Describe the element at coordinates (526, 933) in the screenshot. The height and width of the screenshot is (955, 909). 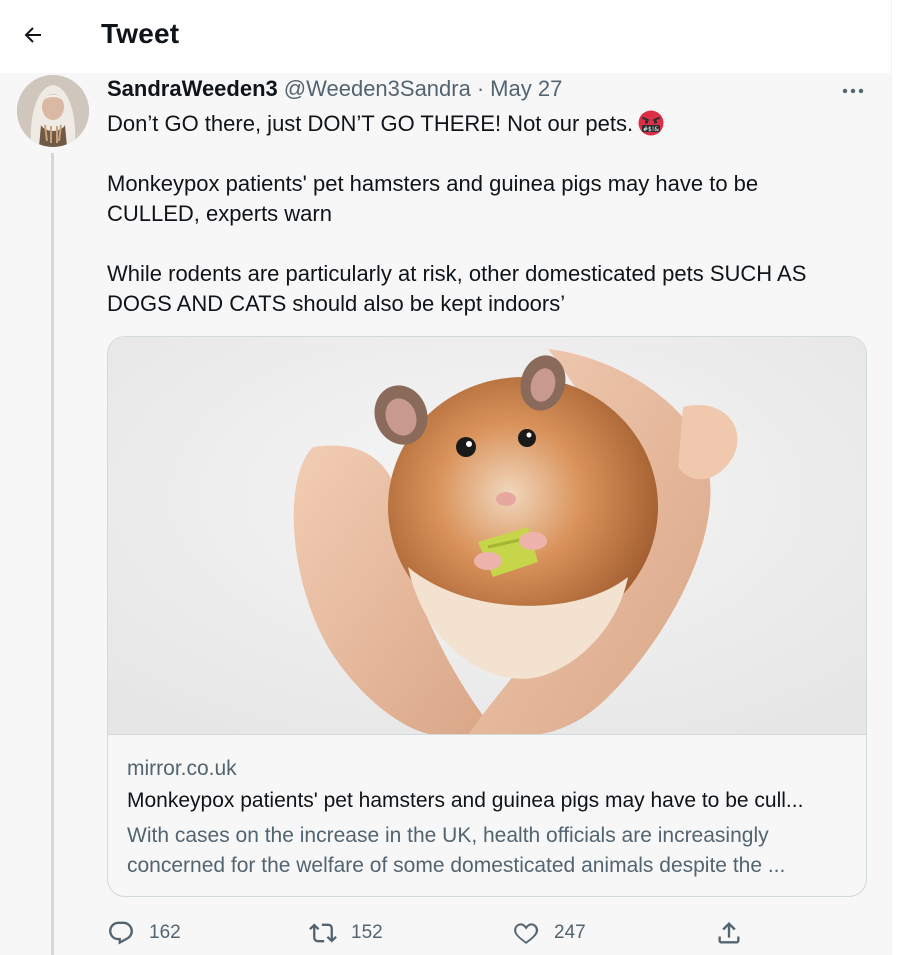
I see `heart-icon` at that location.